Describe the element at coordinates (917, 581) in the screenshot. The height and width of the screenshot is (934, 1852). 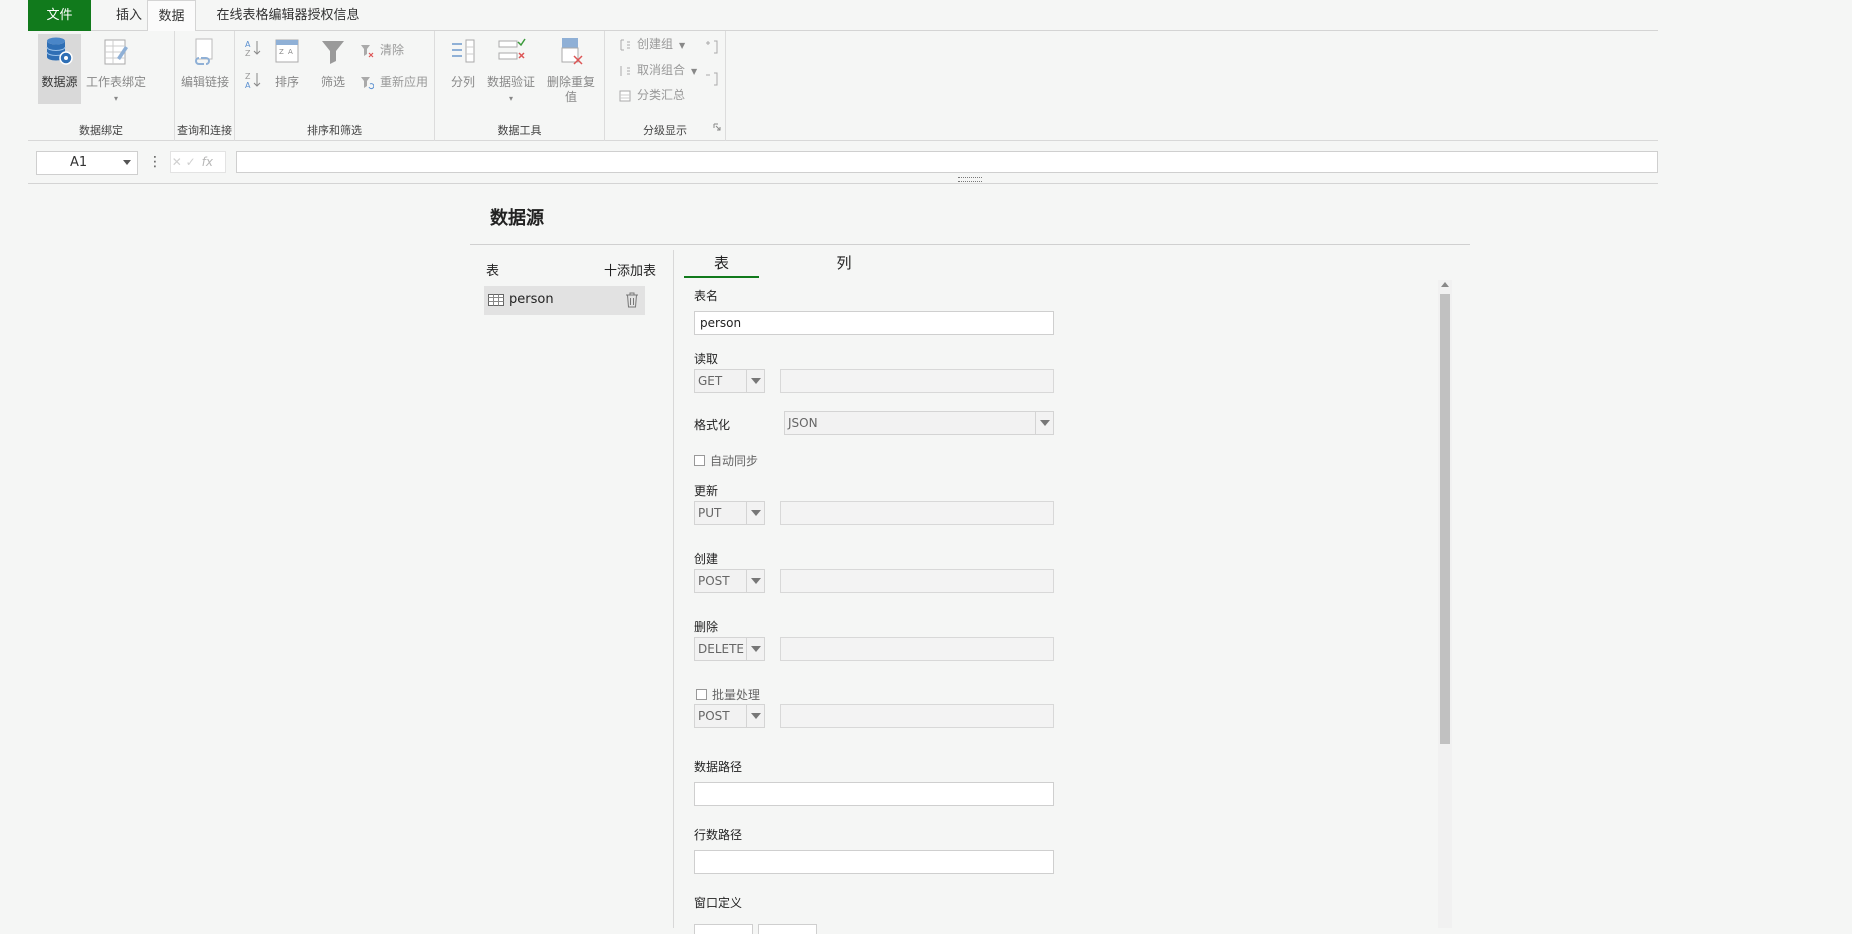
I see `create-url-input` at that location.